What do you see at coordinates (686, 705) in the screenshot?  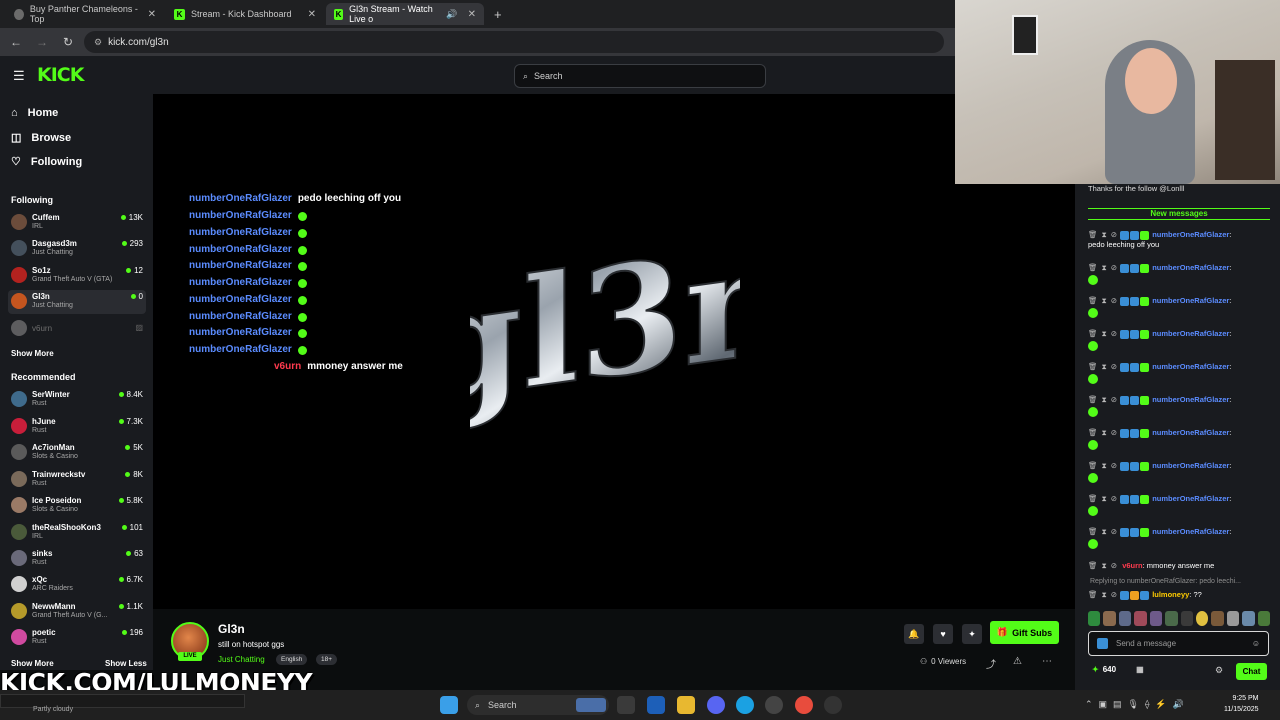 I see `file-explorer-icon` at bounding box center [686, 705].